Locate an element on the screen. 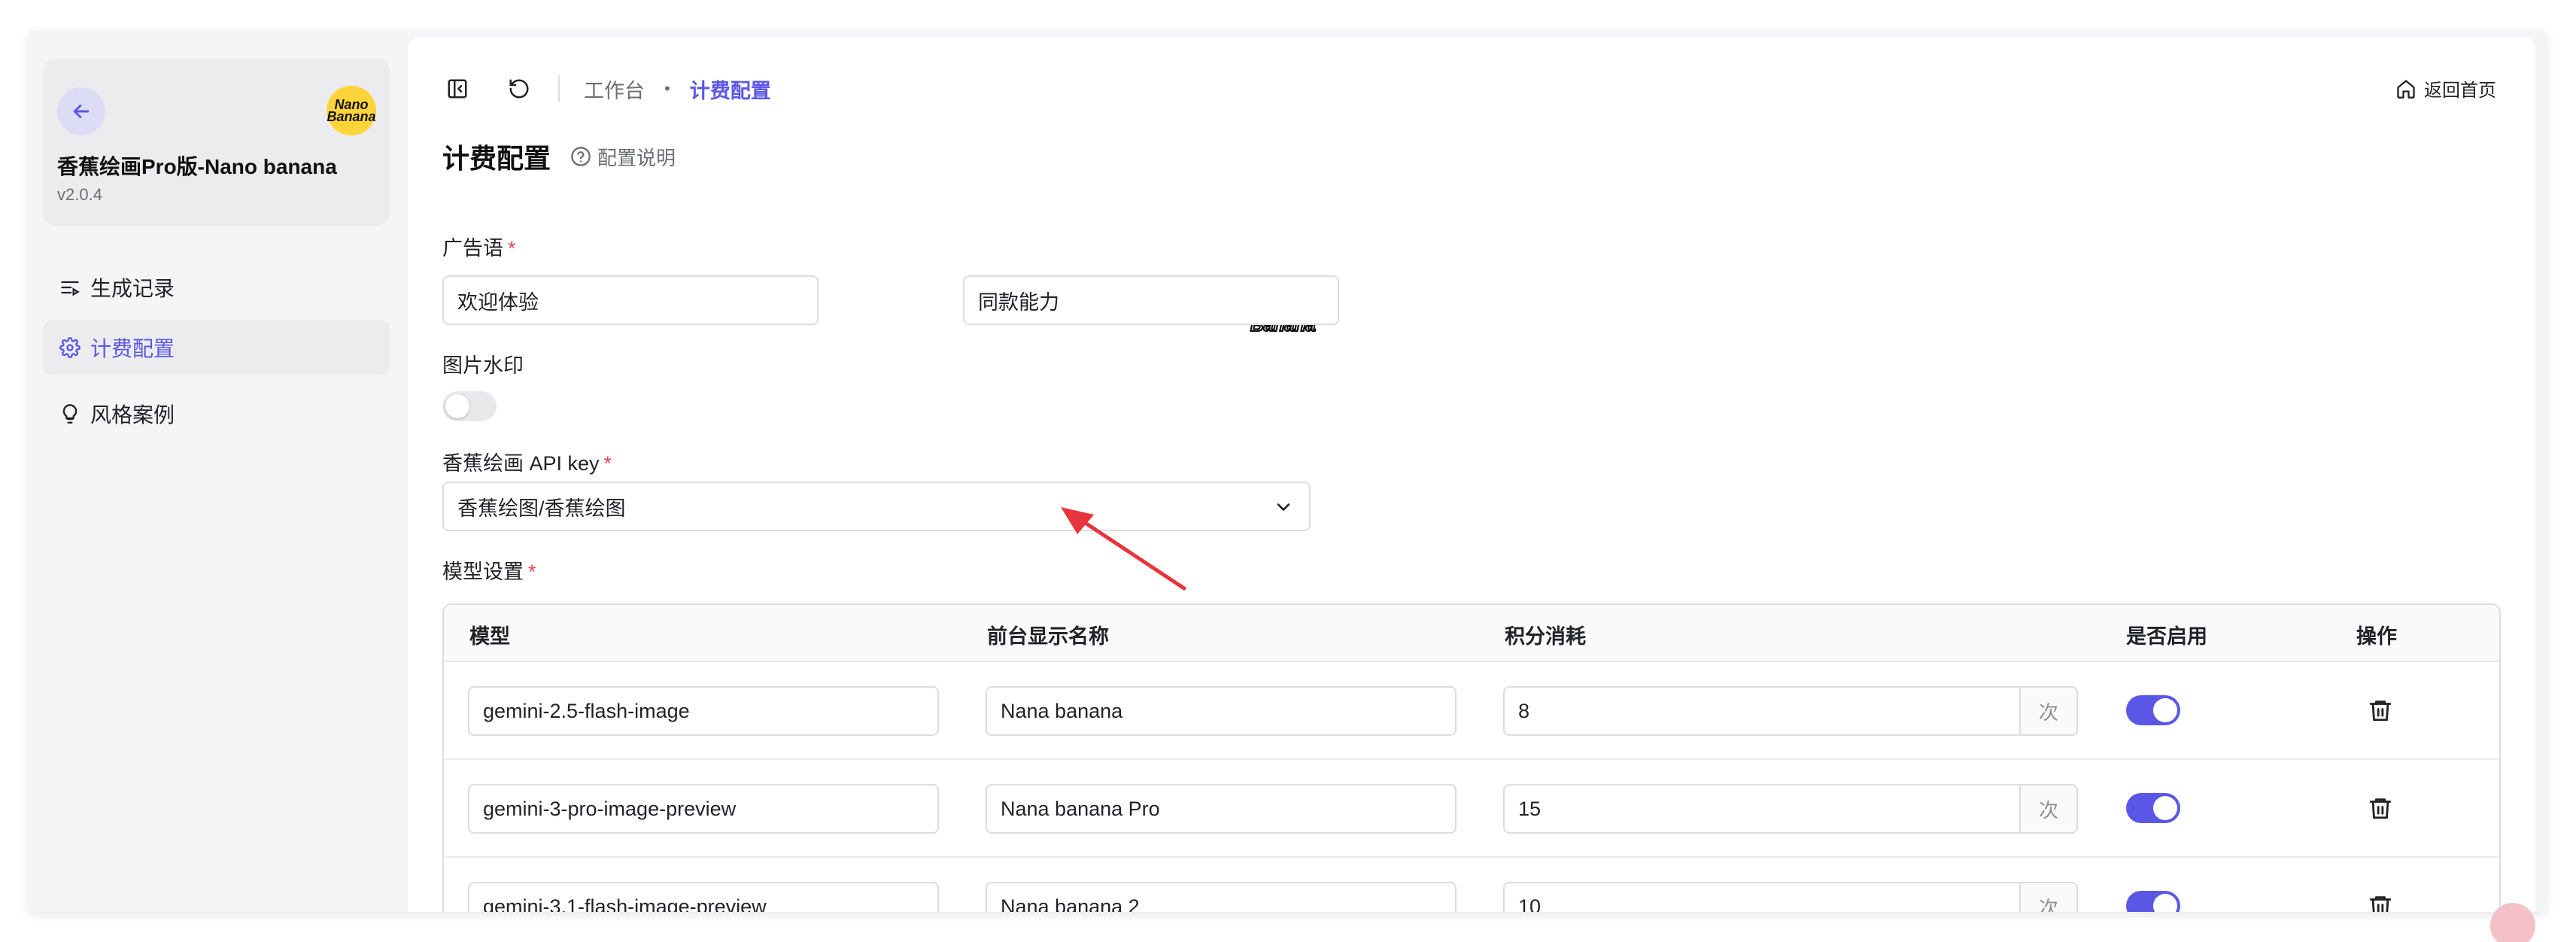  sidebar-item-records: 生成记录 is located at coordinates (217, 287).